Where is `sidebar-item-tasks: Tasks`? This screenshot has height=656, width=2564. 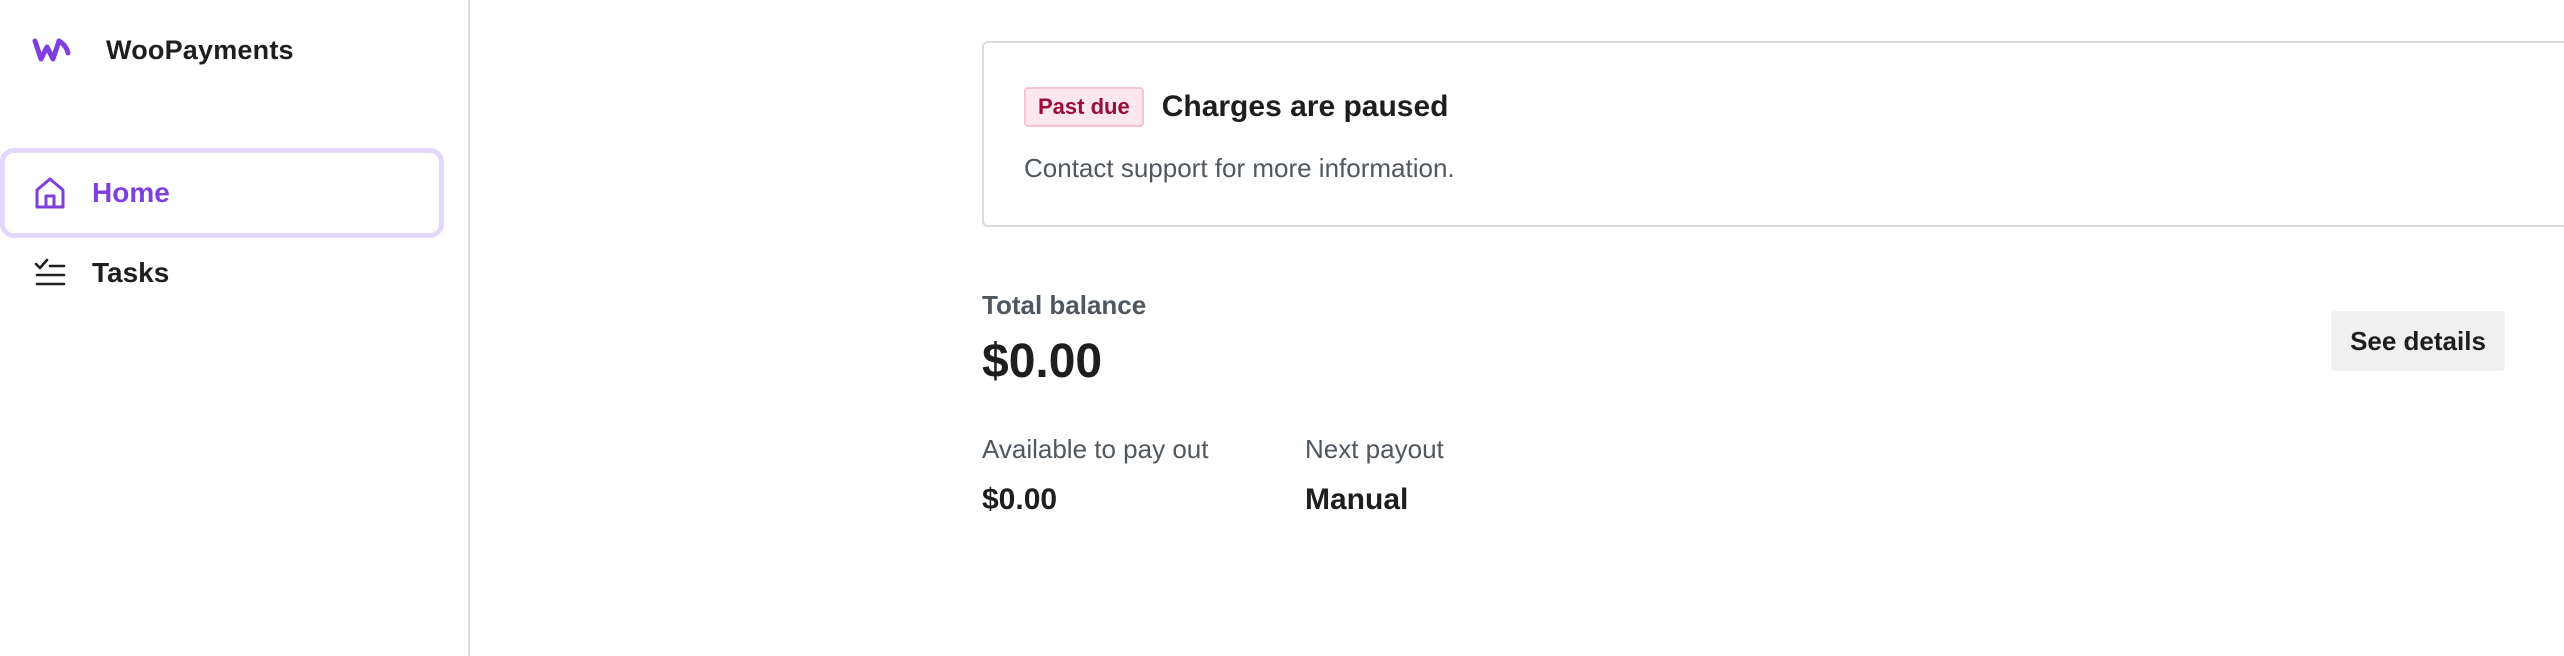 sidebar-item-tasks: Tasks is located at coordinates (222, 273).